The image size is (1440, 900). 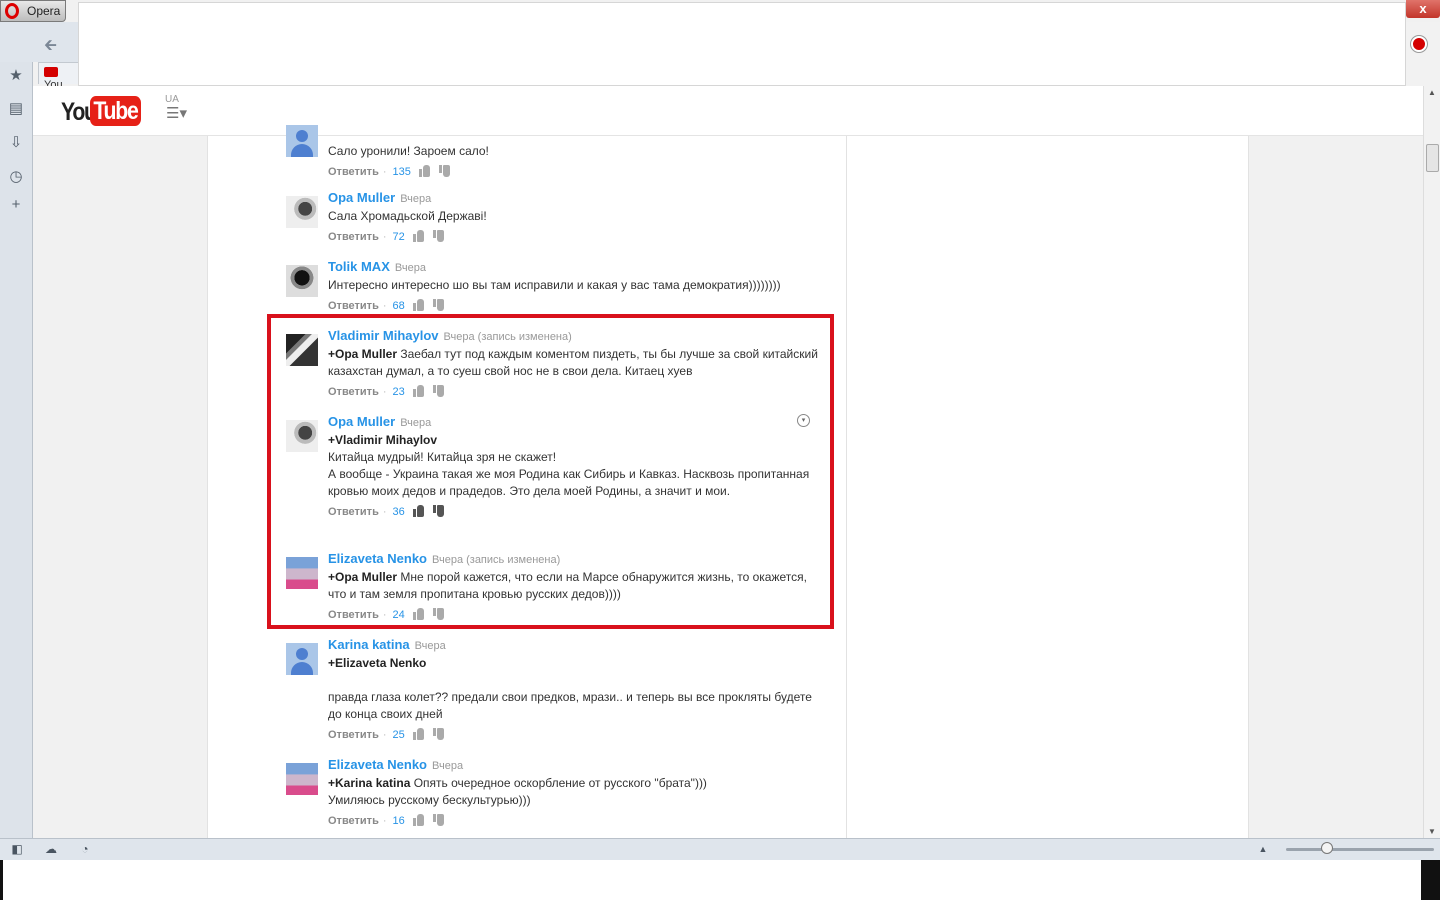 What do you see at coordinates (176, 113) in the screenshot?
I see `guide-menu-icon: ☰▾` at bounding box center [176, 113].